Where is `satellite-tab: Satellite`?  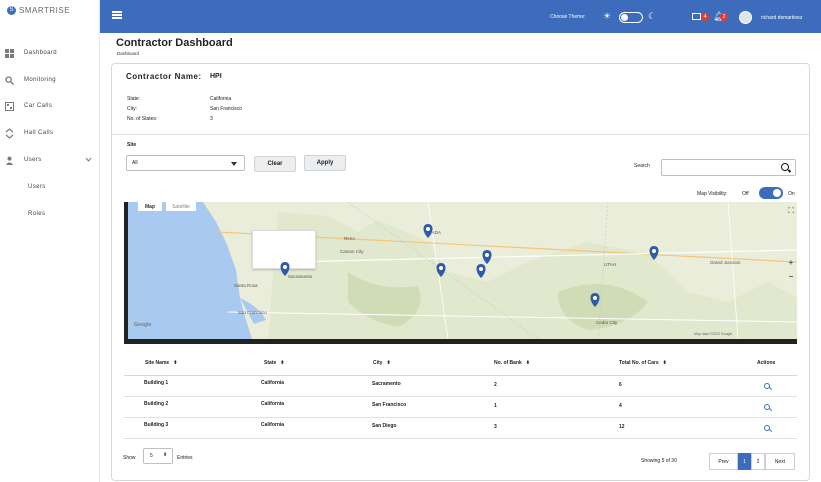 satellite-tab: Satellite is located at coordinates (181, 206).